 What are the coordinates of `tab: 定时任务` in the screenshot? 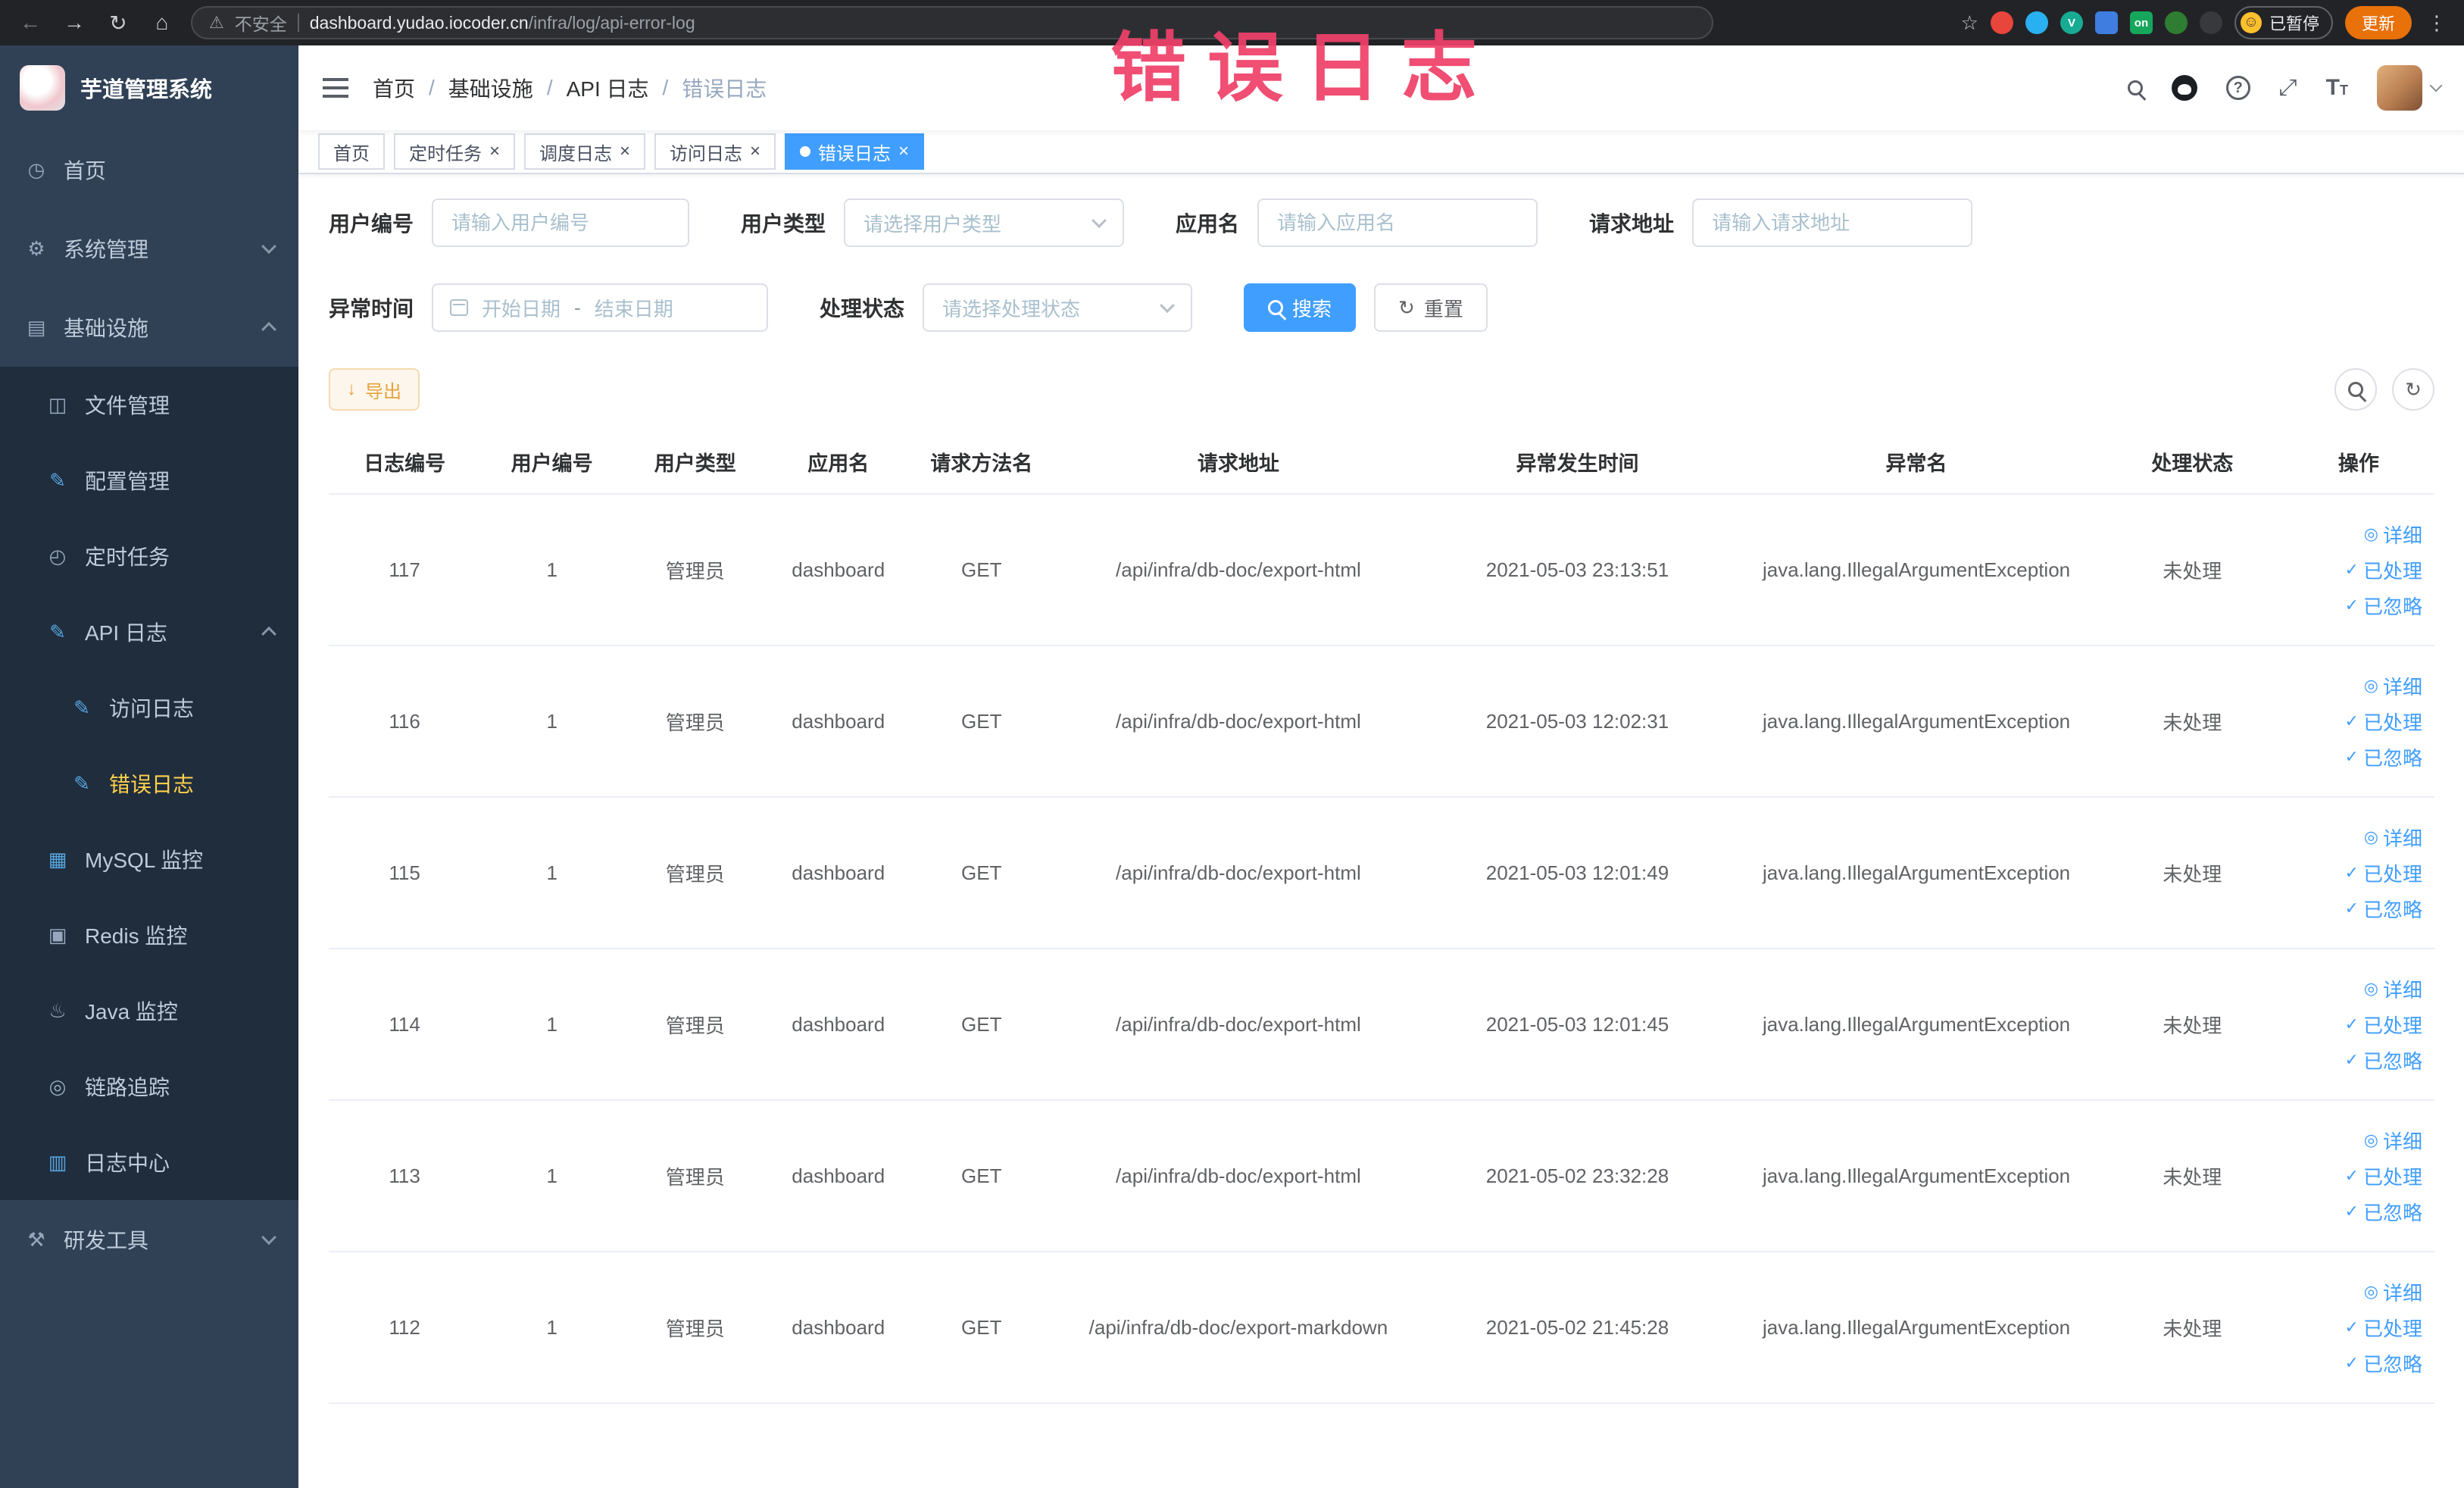 It's located at (455, 151).